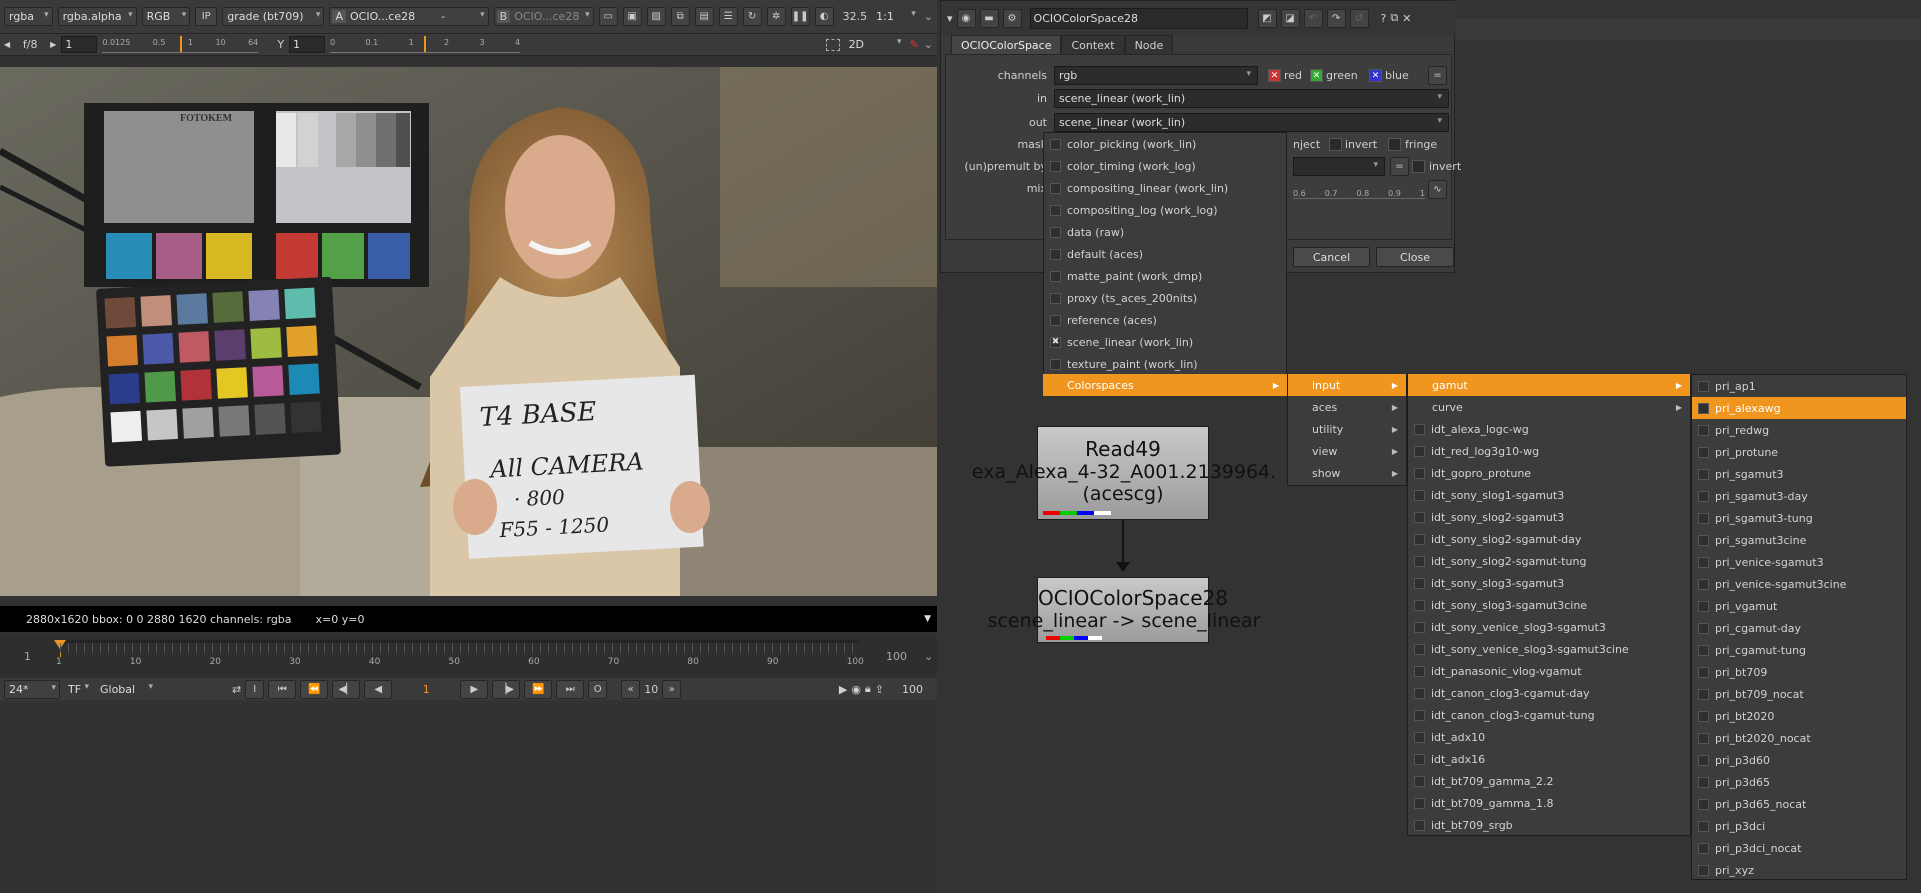 The height and width of the screenshot is (893, 1921). I want to click on fstop-value: f/8, so click(30, 44).